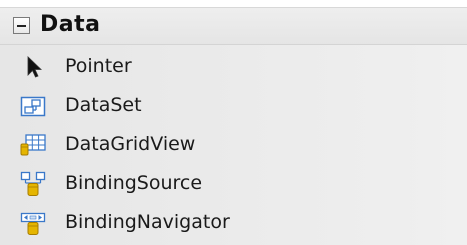  What do you see at coordinates (103, 105) in the screenshot?
I see `toolbox-item-label: DataSet` at bounding box center [103, 105].